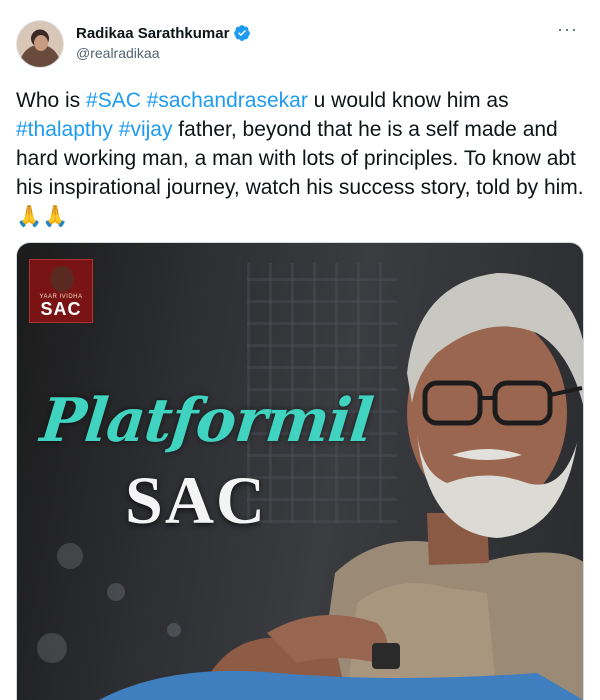 The image size is (600, 700). Describe the element at coordinates (196, 500) in the screenshot. I see `video-title-main: SAC` at that location.